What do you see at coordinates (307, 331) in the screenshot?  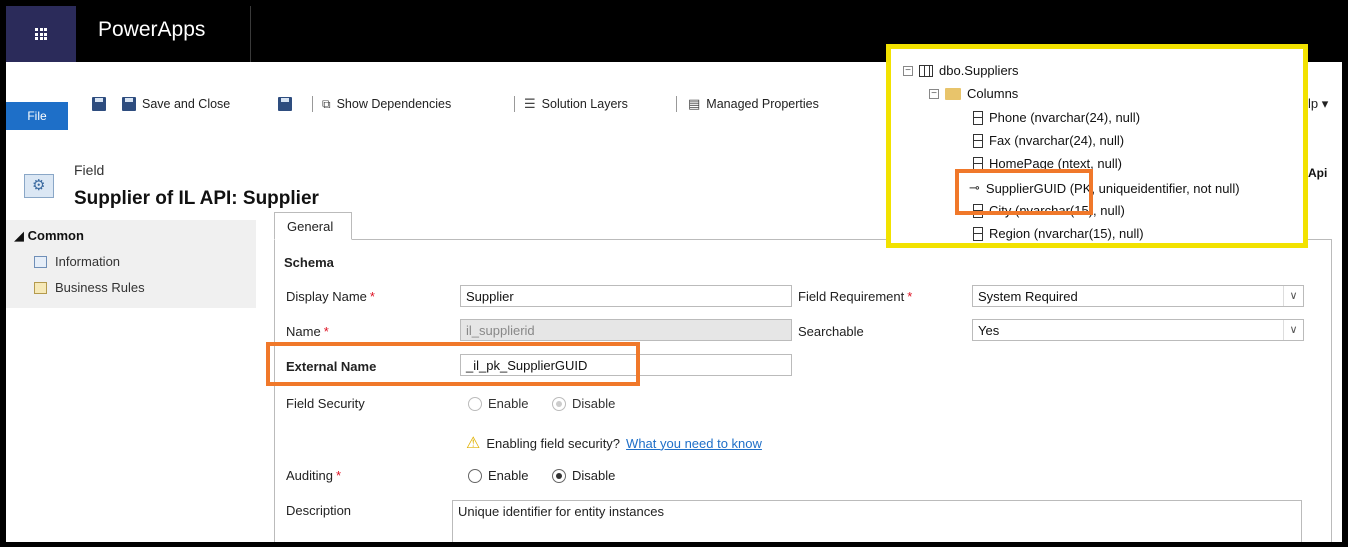 I see `name-label: Name *` at bounding box center [307, 331].